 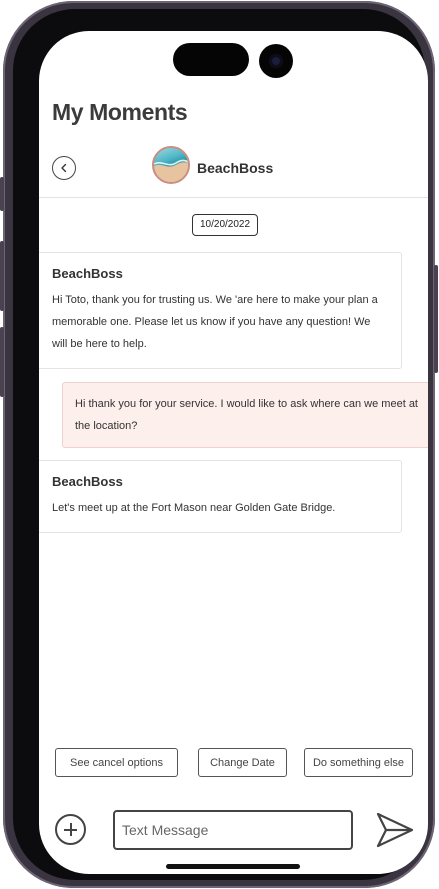 What do you see at coordinates (358, 762) in the screenshot?
I see `do-something-else-button: Do something else` at bounding box center [358, 762].